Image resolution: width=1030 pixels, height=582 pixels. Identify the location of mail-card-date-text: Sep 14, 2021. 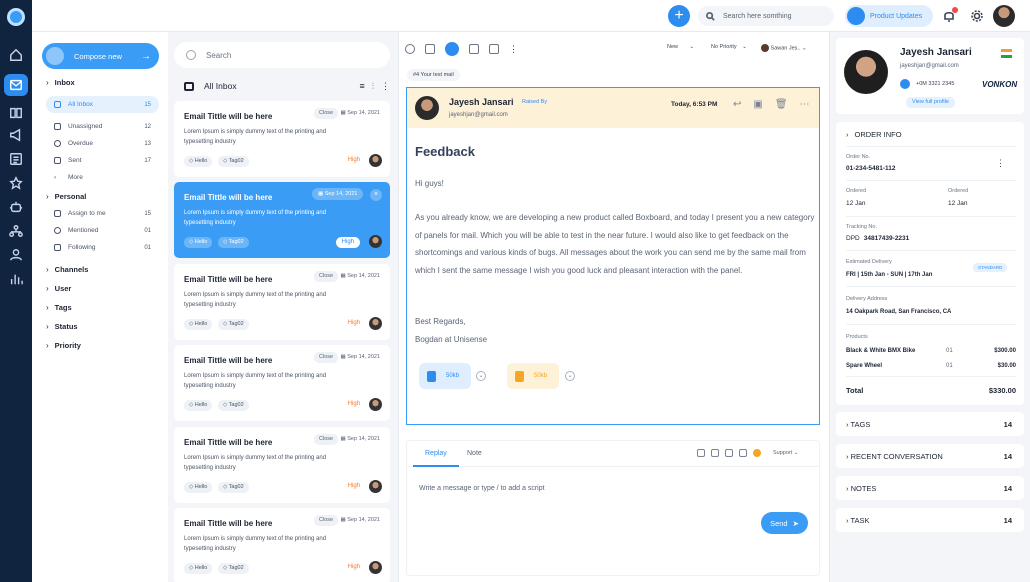
(363, 276).